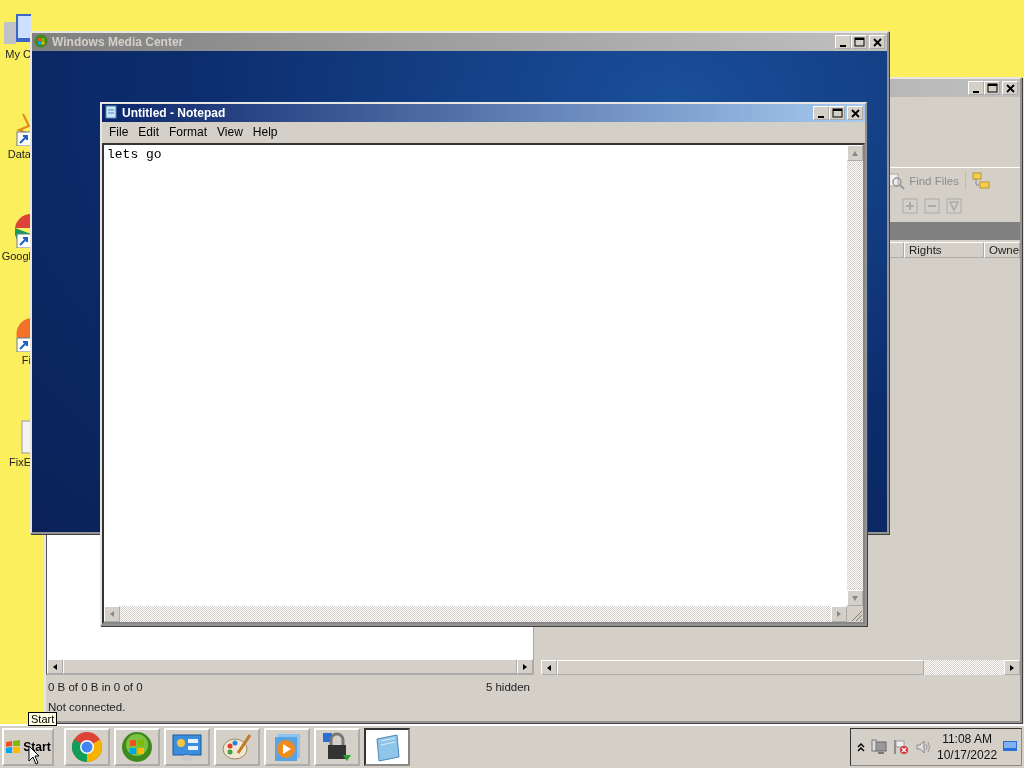 Image resolution: width=1024 pixels, height=768 pixels. What do you see at coordinates (1002, 250) in the screenshot?
I see `column-header: Owne` at bounding box center [1002, 250].